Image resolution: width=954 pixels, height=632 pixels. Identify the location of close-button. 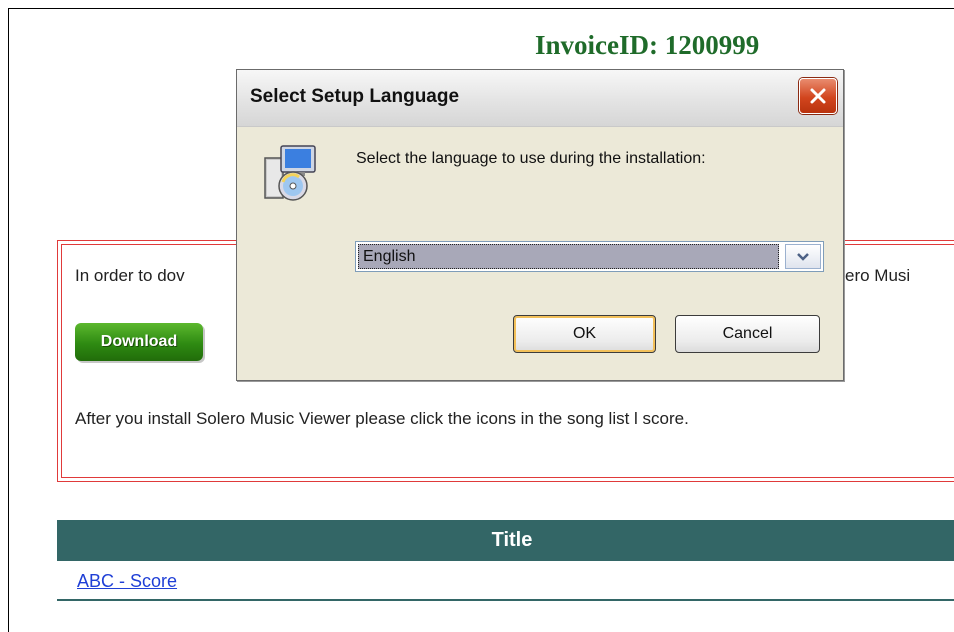
(818, 96).